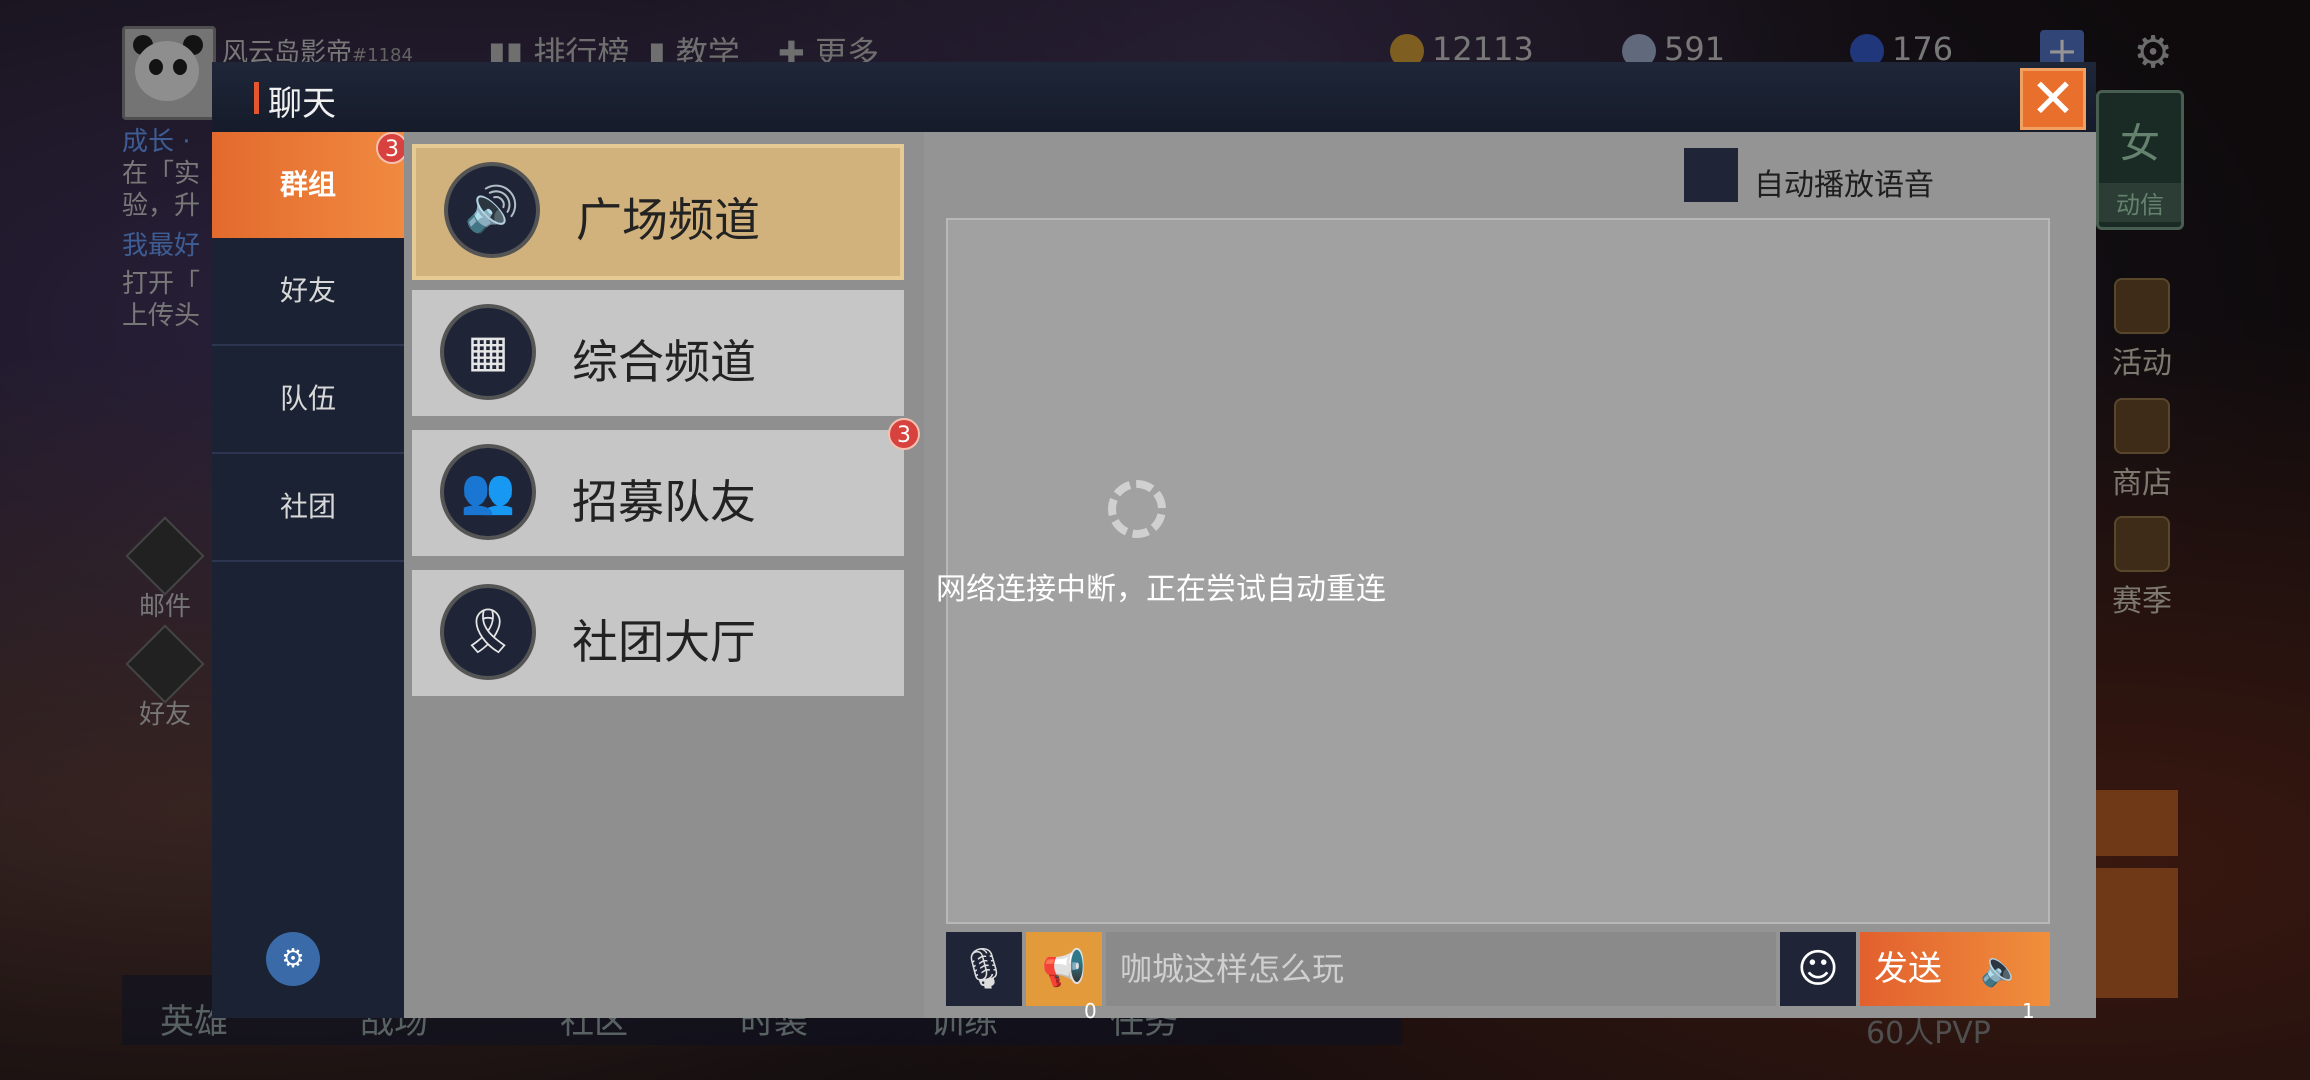  I want to click on channel-recruit-badge: 3, so click(904, 434).